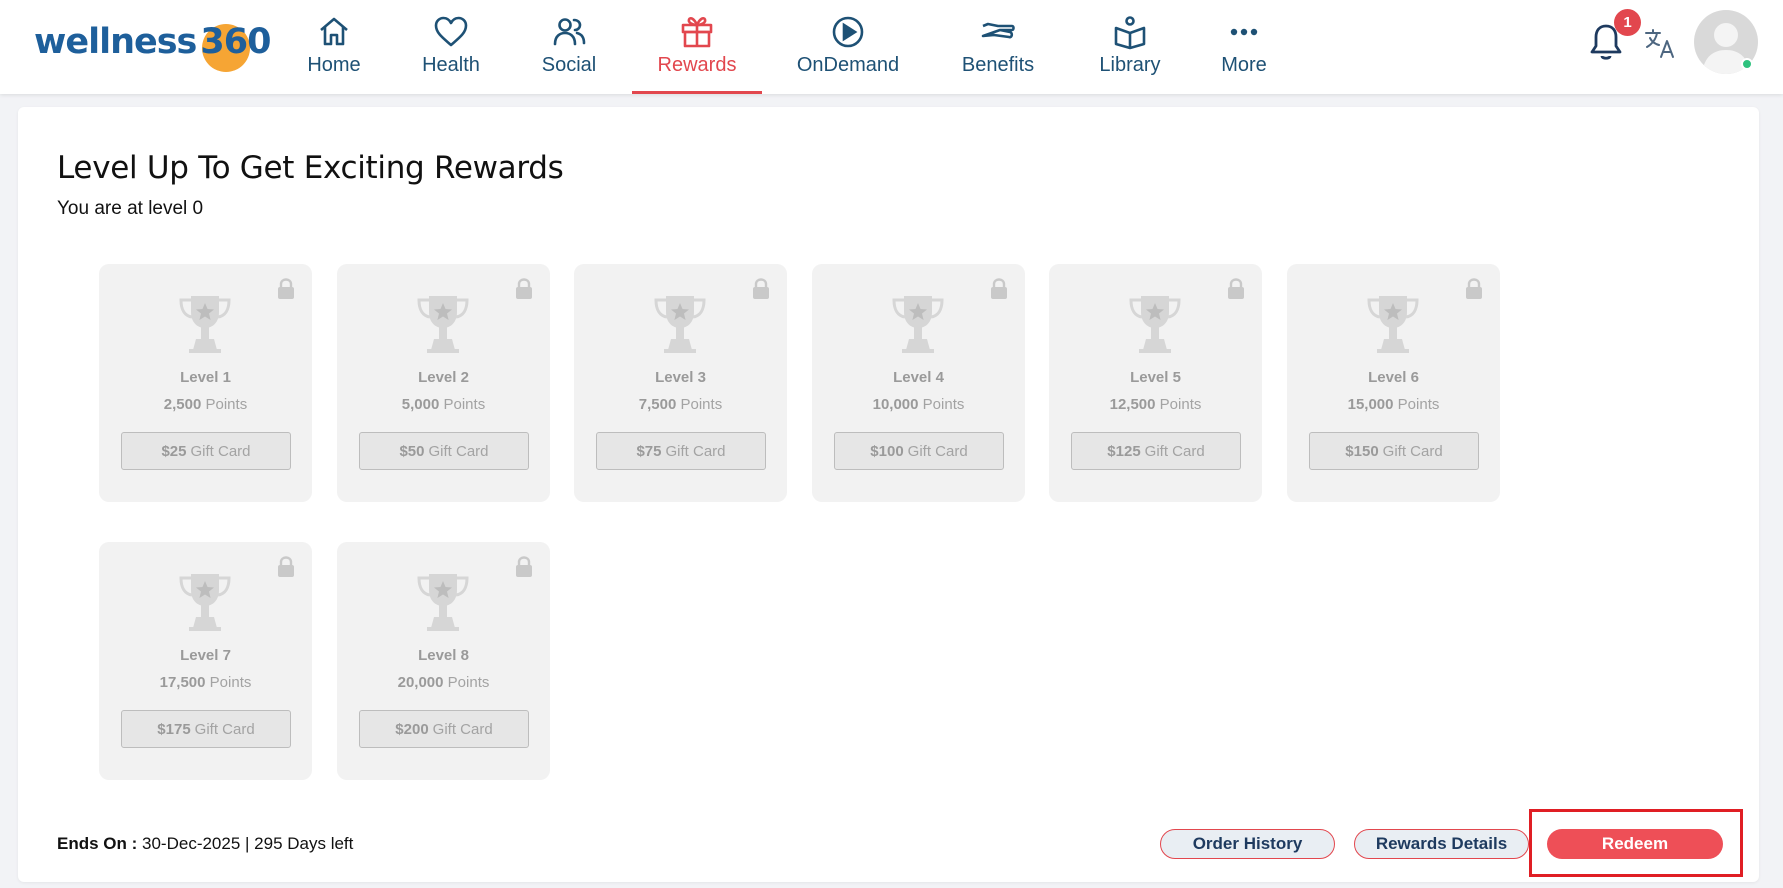 This screenshot has height=888, width=1783. Describe the element at coordinates (681, 451) in the screenshot. I see `gift-card-button: $75 Gift Card` at that location.